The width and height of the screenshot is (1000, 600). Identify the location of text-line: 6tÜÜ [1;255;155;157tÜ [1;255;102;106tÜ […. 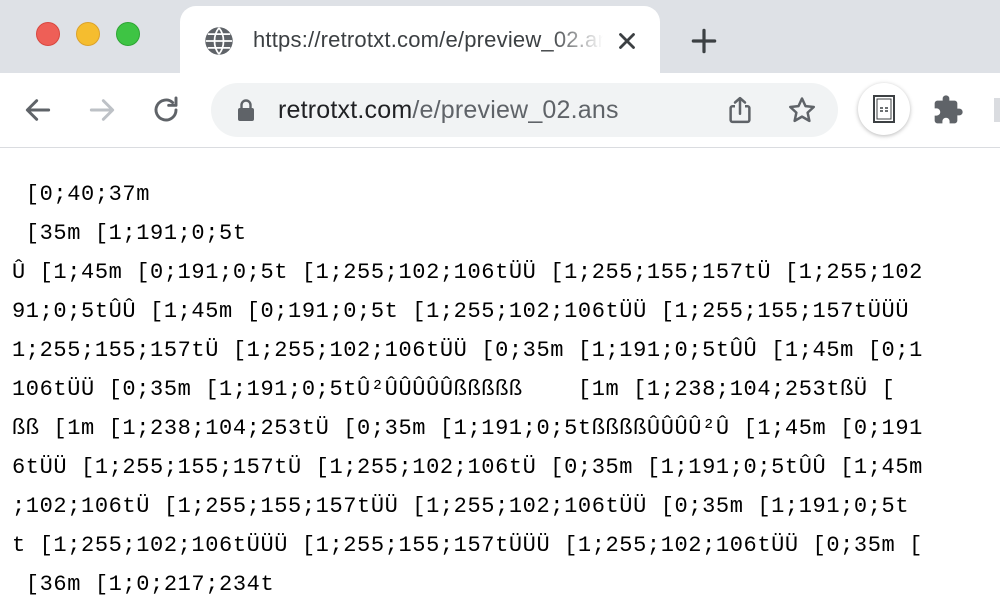
(467, 467).